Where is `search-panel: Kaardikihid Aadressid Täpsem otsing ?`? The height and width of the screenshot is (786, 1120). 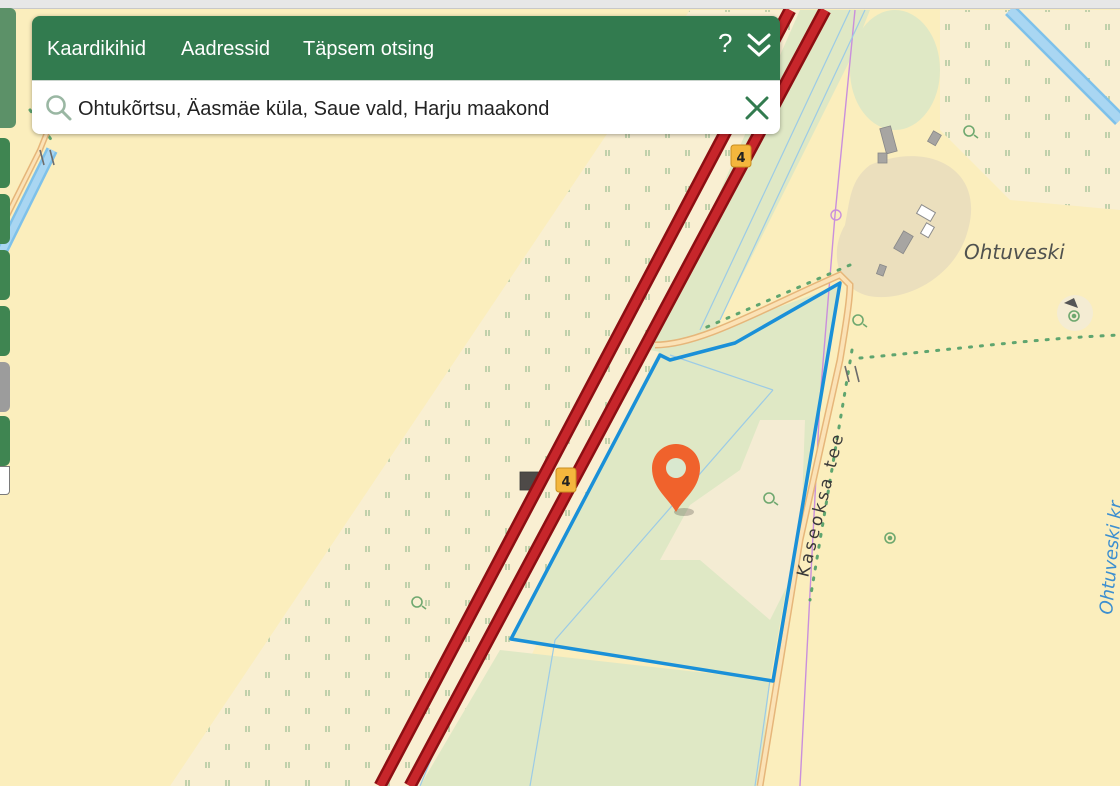 search-panel: Kaardikihid Aadressid Täpsem otsing ? is located at coordinates (406, 75).